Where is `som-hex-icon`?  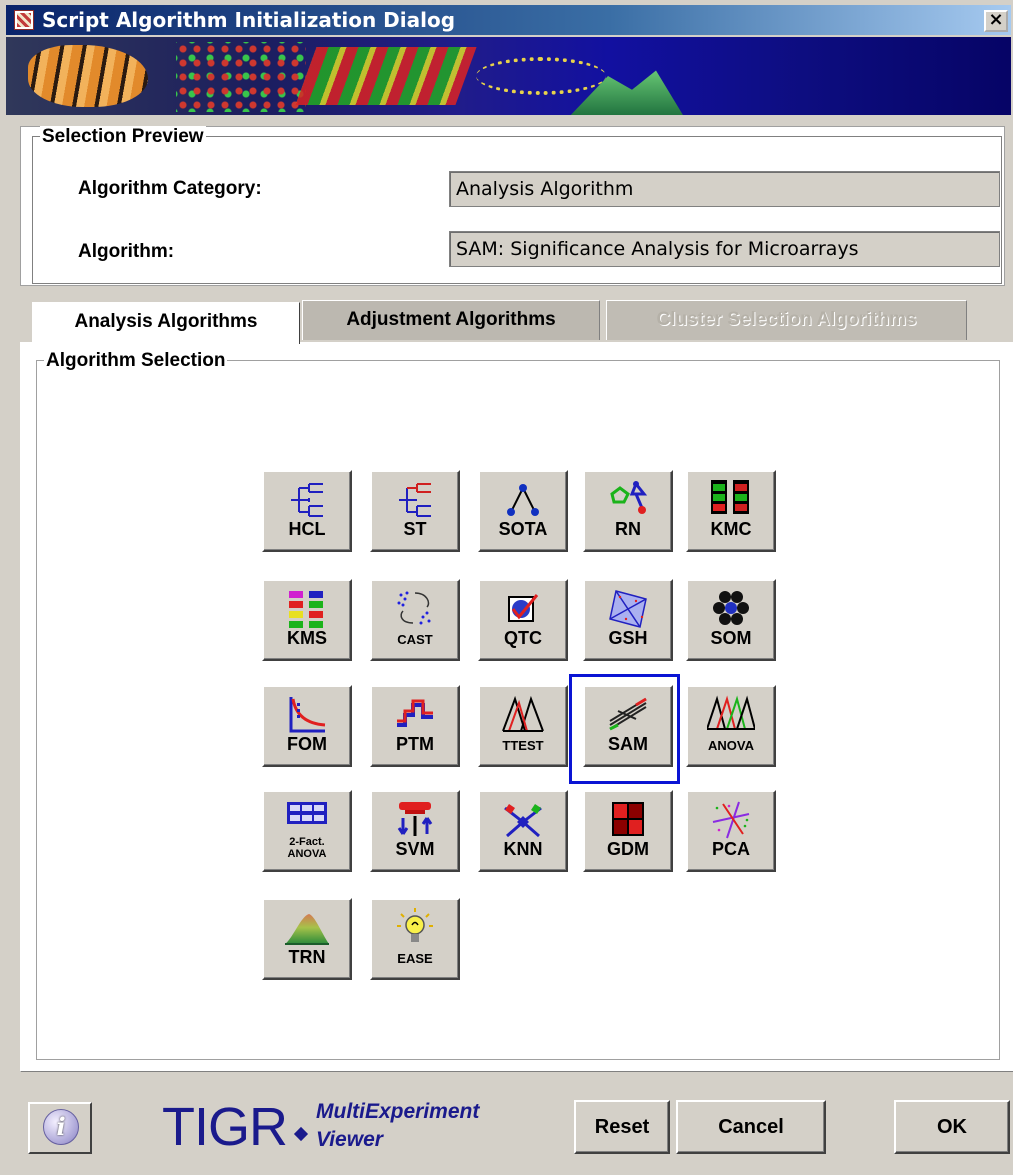 som-hex-icon is located at coordinates (731, 608).